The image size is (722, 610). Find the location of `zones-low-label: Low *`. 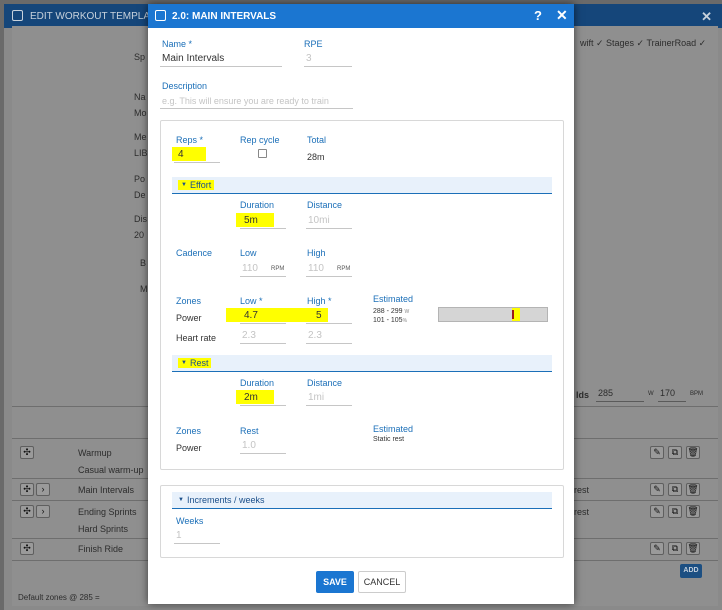

zones-low-label: Low * is located at coordinates (251, 301).